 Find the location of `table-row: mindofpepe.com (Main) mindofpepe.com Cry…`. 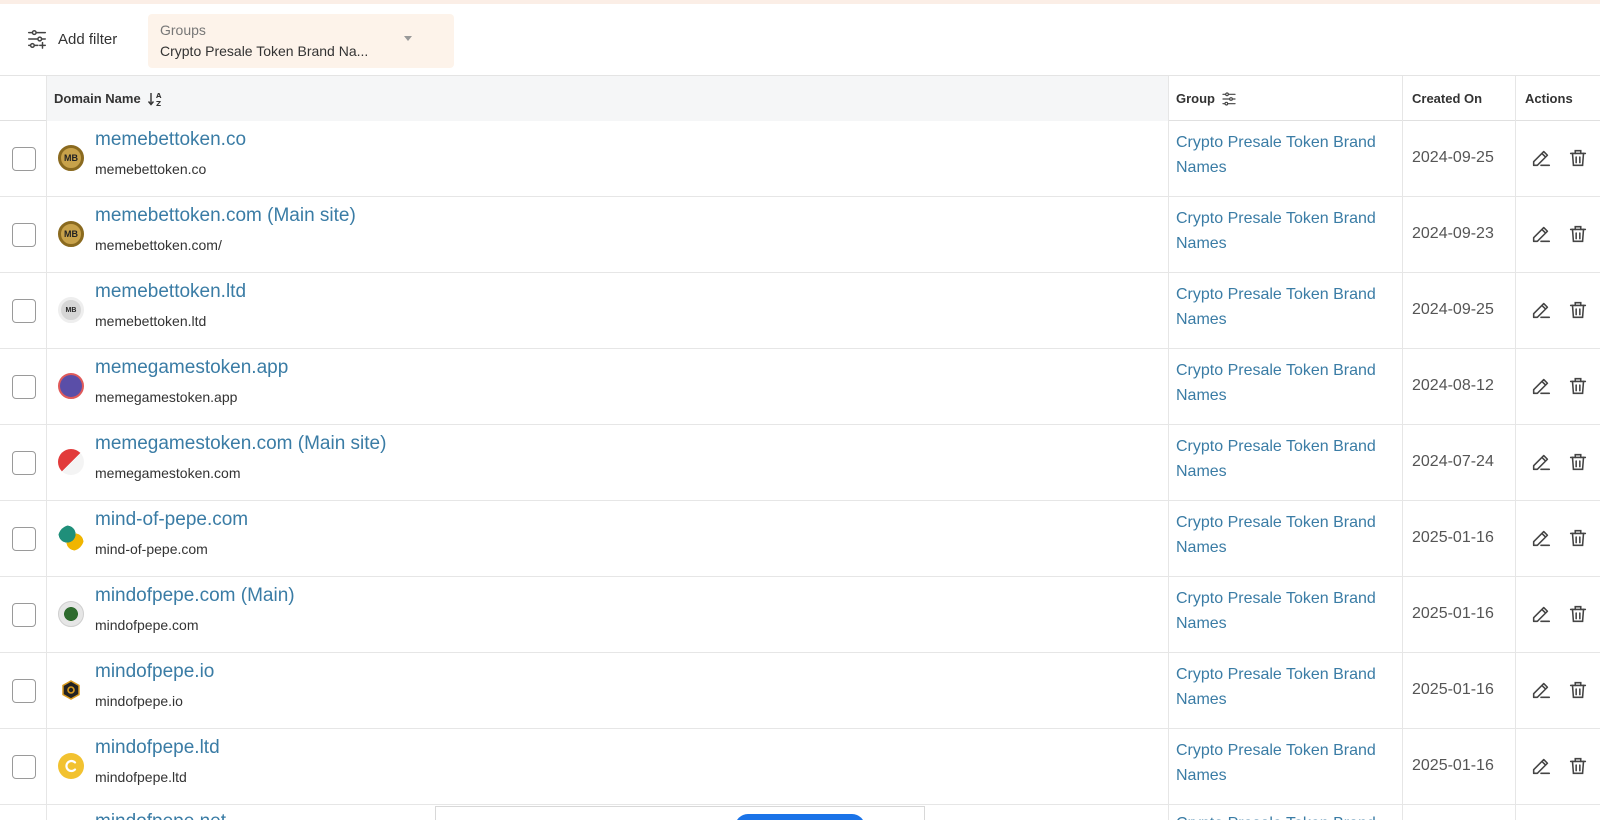

table-row: mindofpepe.com (Main) mindofpepe.com Cry… is located at coordinates (800, 615).